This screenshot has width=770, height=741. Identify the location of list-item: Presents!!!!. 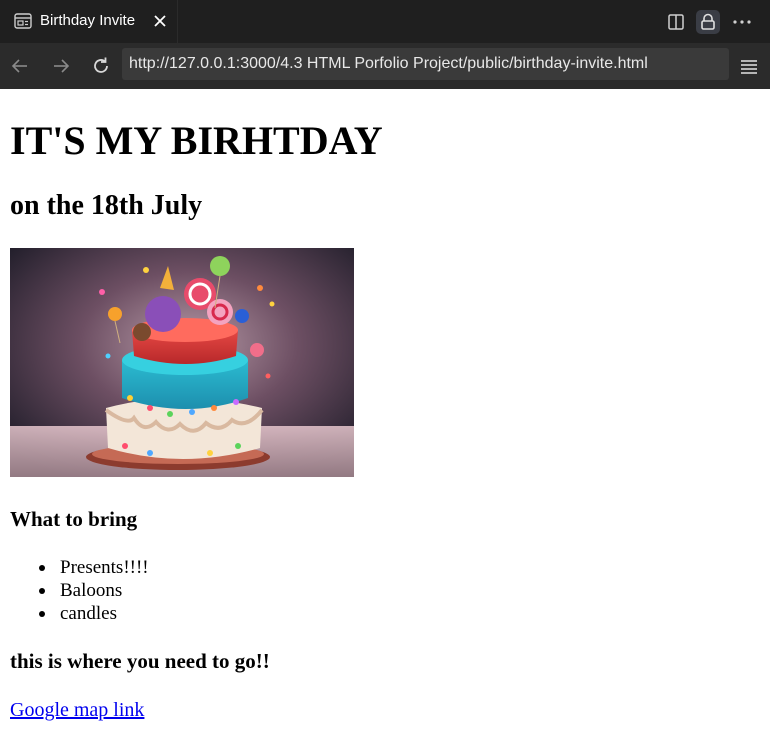
(79, 567).